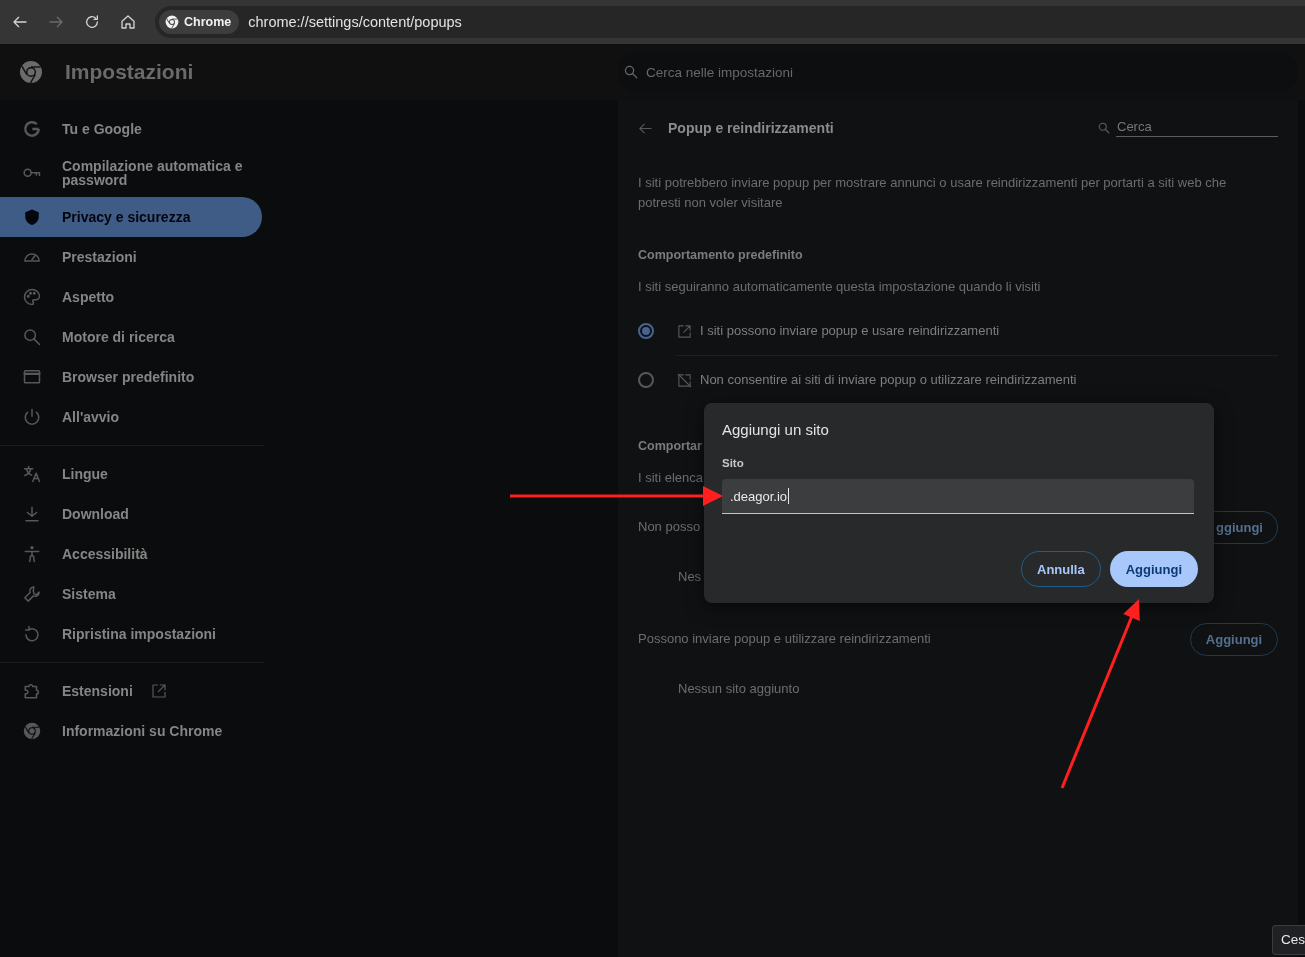  What do you see at coordinates (32, 554) in the screenshot?
I see `person-icon` at bounding box center [32, 554].